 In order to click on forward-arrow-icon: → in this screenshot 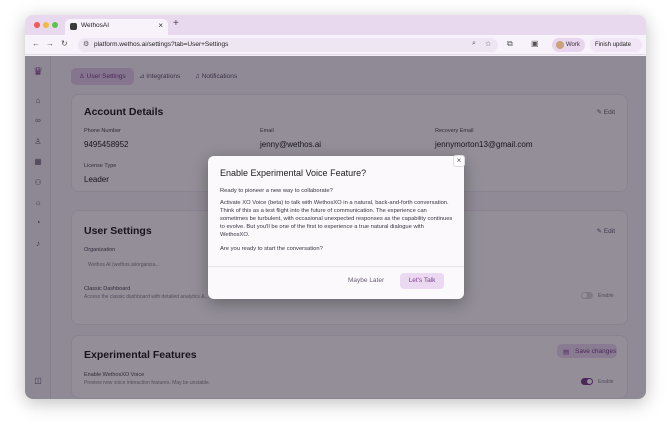, I will do `click(50, 43)`.